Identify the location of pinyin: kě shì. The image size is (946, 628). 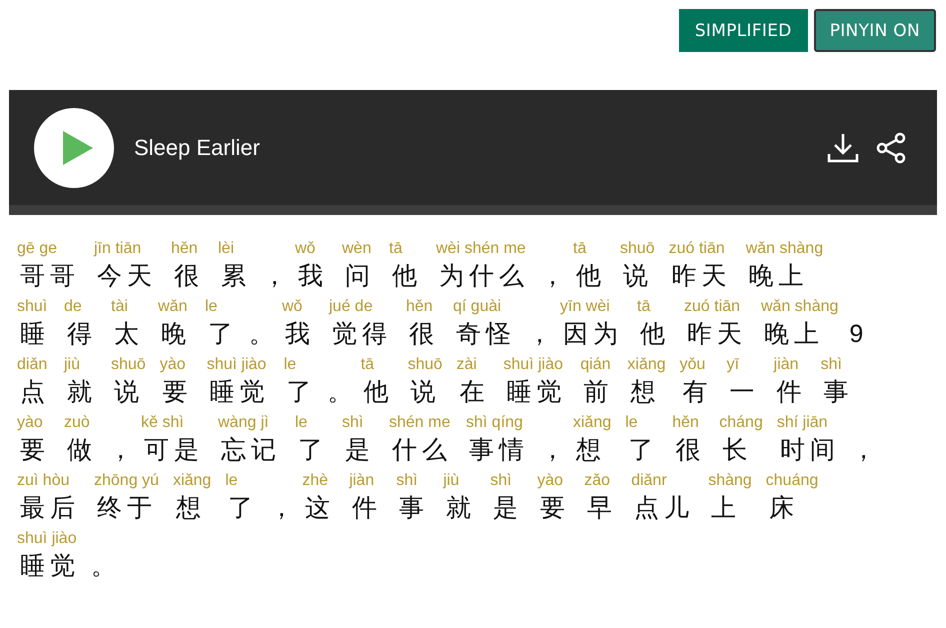
(162, 423).